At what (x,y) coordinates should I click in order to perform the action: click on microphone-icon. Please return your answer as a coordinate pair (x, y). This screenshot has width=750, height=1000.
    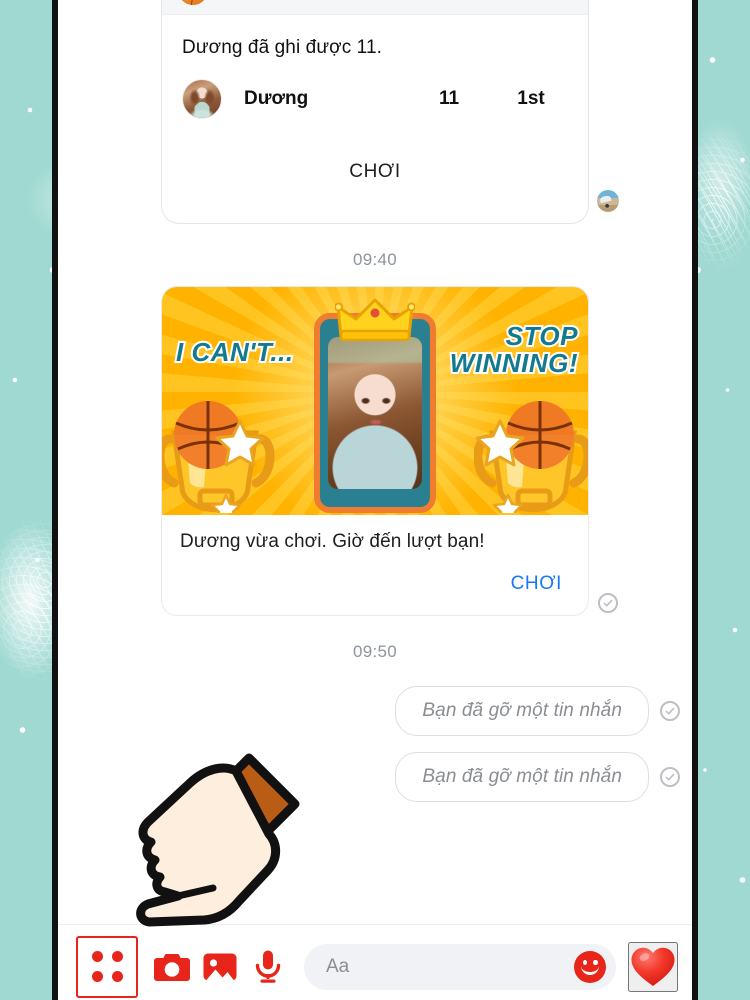
    Looking at the image, I should click on (268, 966).